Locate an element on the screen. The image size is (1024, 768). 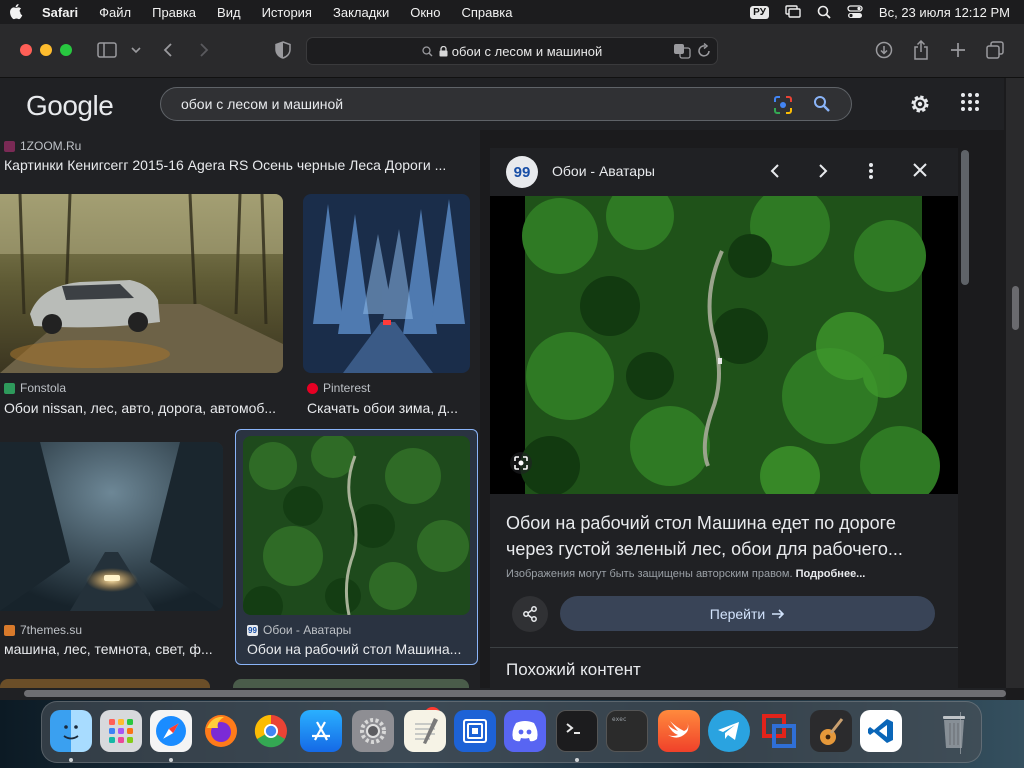
result-source: 7themes.su is located at coordinates (43, 630).